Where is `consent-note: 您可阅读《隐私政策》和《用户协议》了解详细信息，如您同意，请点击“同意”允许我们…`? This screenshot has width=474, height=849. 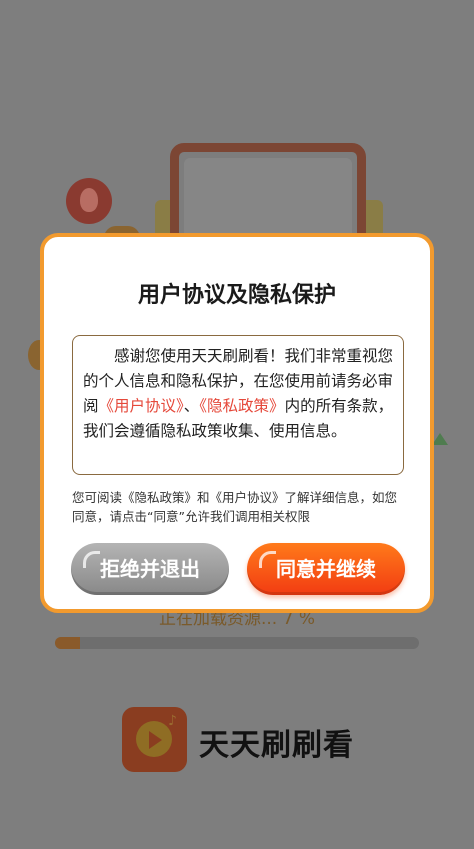 consent-note: 您可阅读《隐私政策》和《用户协议》了解详细信息，如您同意，请点击“同意”允许我们… is located at coordinates (235, 507).